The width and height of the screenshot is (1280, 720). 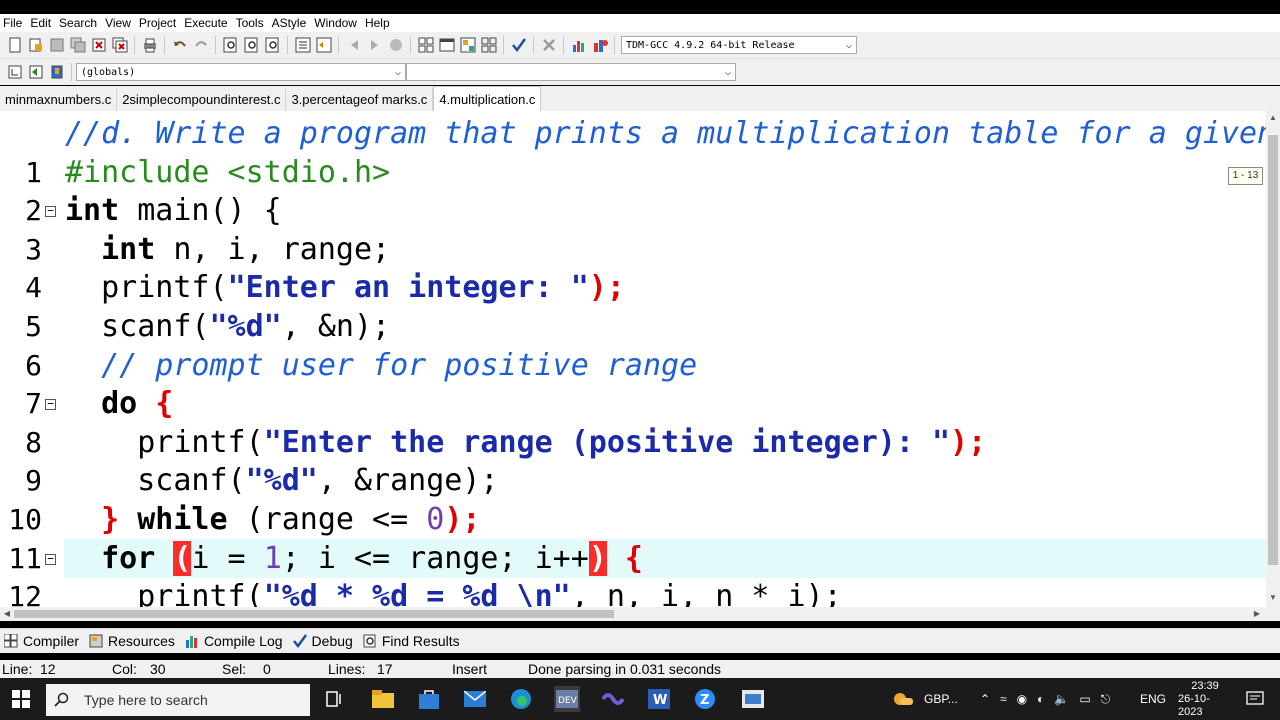 What do you see at coordinates (1106, 699) in the screenshot?
I see `microphone-icon: ⎋` at bounding box center [1106, 699].